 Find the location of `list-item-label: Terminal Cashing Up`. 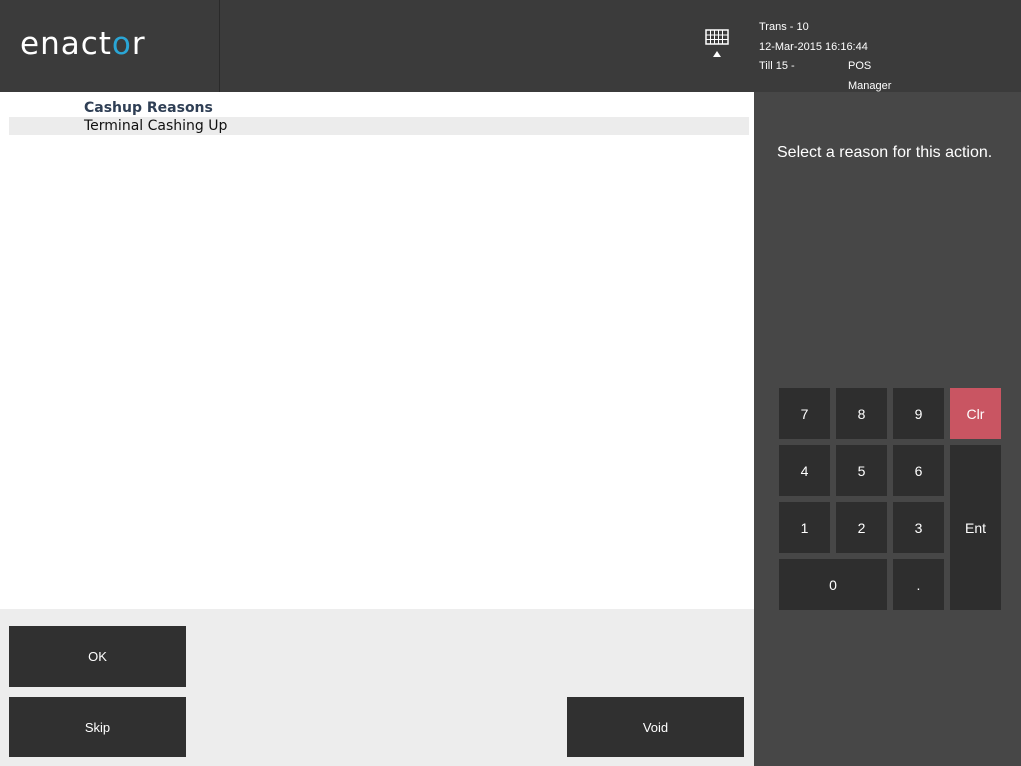

list-item-label: Terminal Cashing Up is located at coordinates (156, 126).